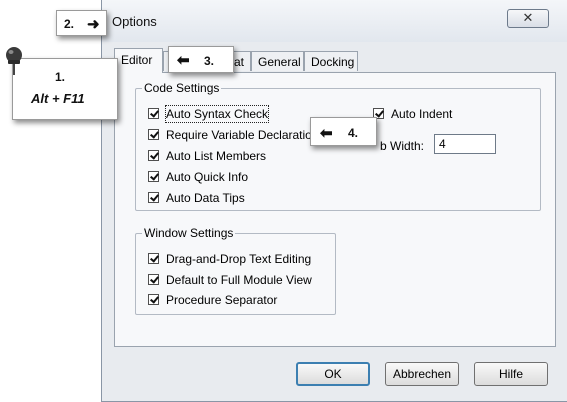 Image resolution: width=567 pixels, height=402 pixels. What do you see at coordinates (134, 21) in the screenshot?
I see `dialog-title: Options` at bounding box center [134, 21].